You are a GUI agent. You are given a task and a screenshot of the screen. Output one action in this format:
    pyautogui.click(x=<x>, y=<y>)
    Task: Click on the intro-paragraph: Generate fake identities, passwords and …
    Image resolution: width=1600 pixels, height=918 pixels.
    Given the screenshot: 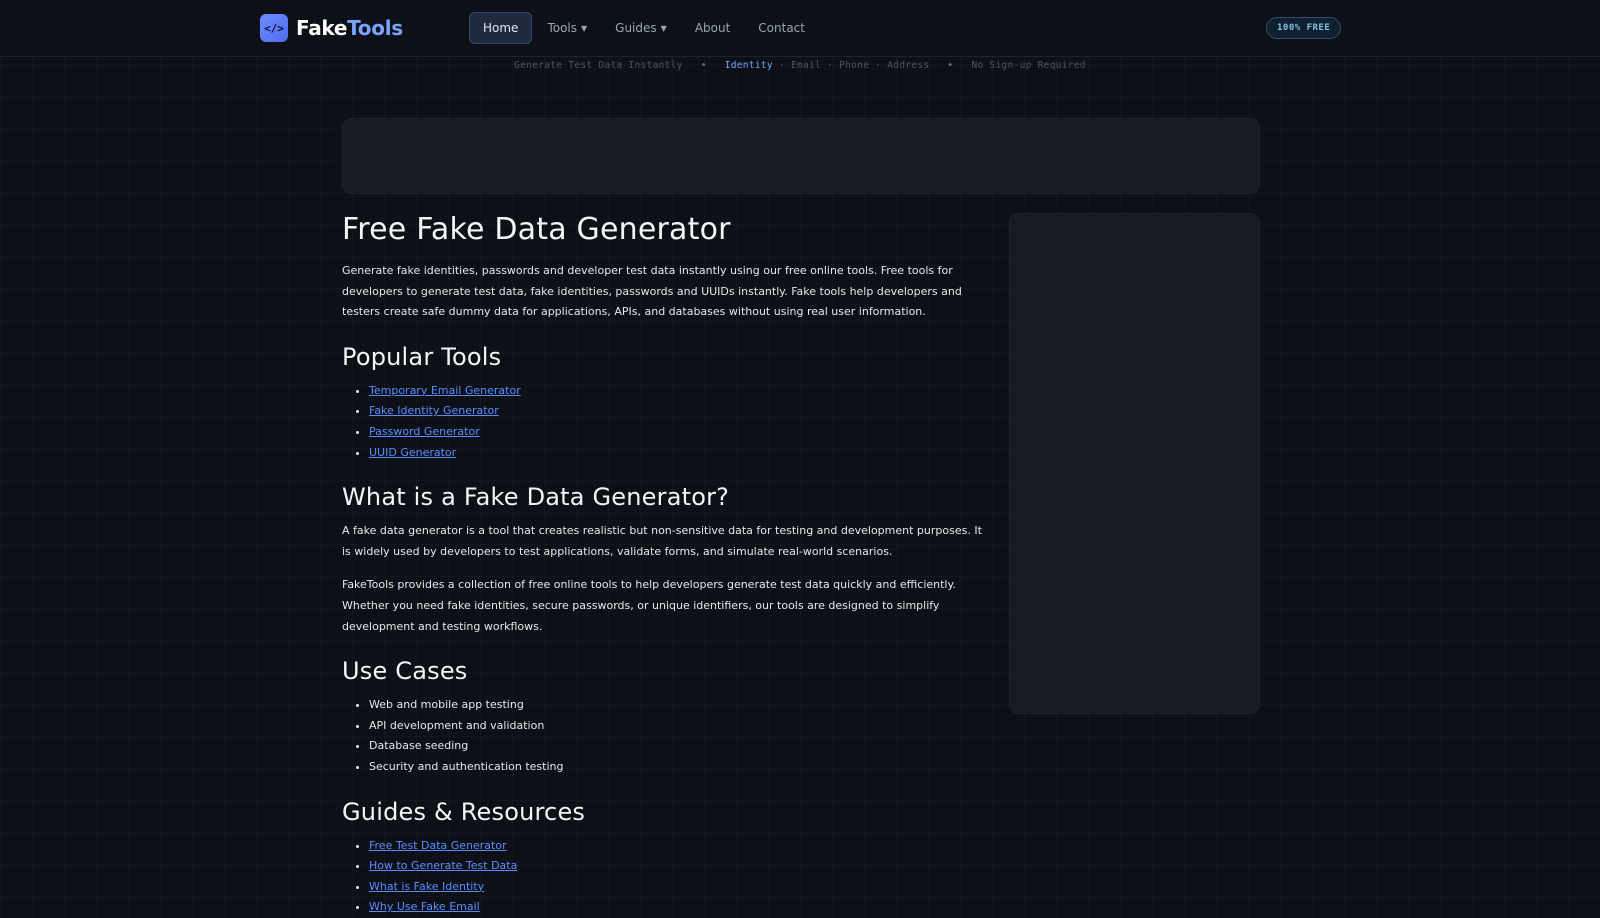 What is the action you would take?
    pyautogui.click(x=652, y=291)
    